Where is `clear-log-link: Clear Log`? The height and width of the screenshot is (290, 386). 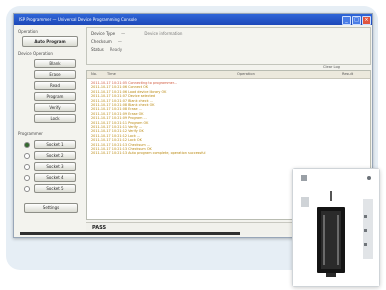 clear-log-link: Clear Log is located at coordinates (331, 67).